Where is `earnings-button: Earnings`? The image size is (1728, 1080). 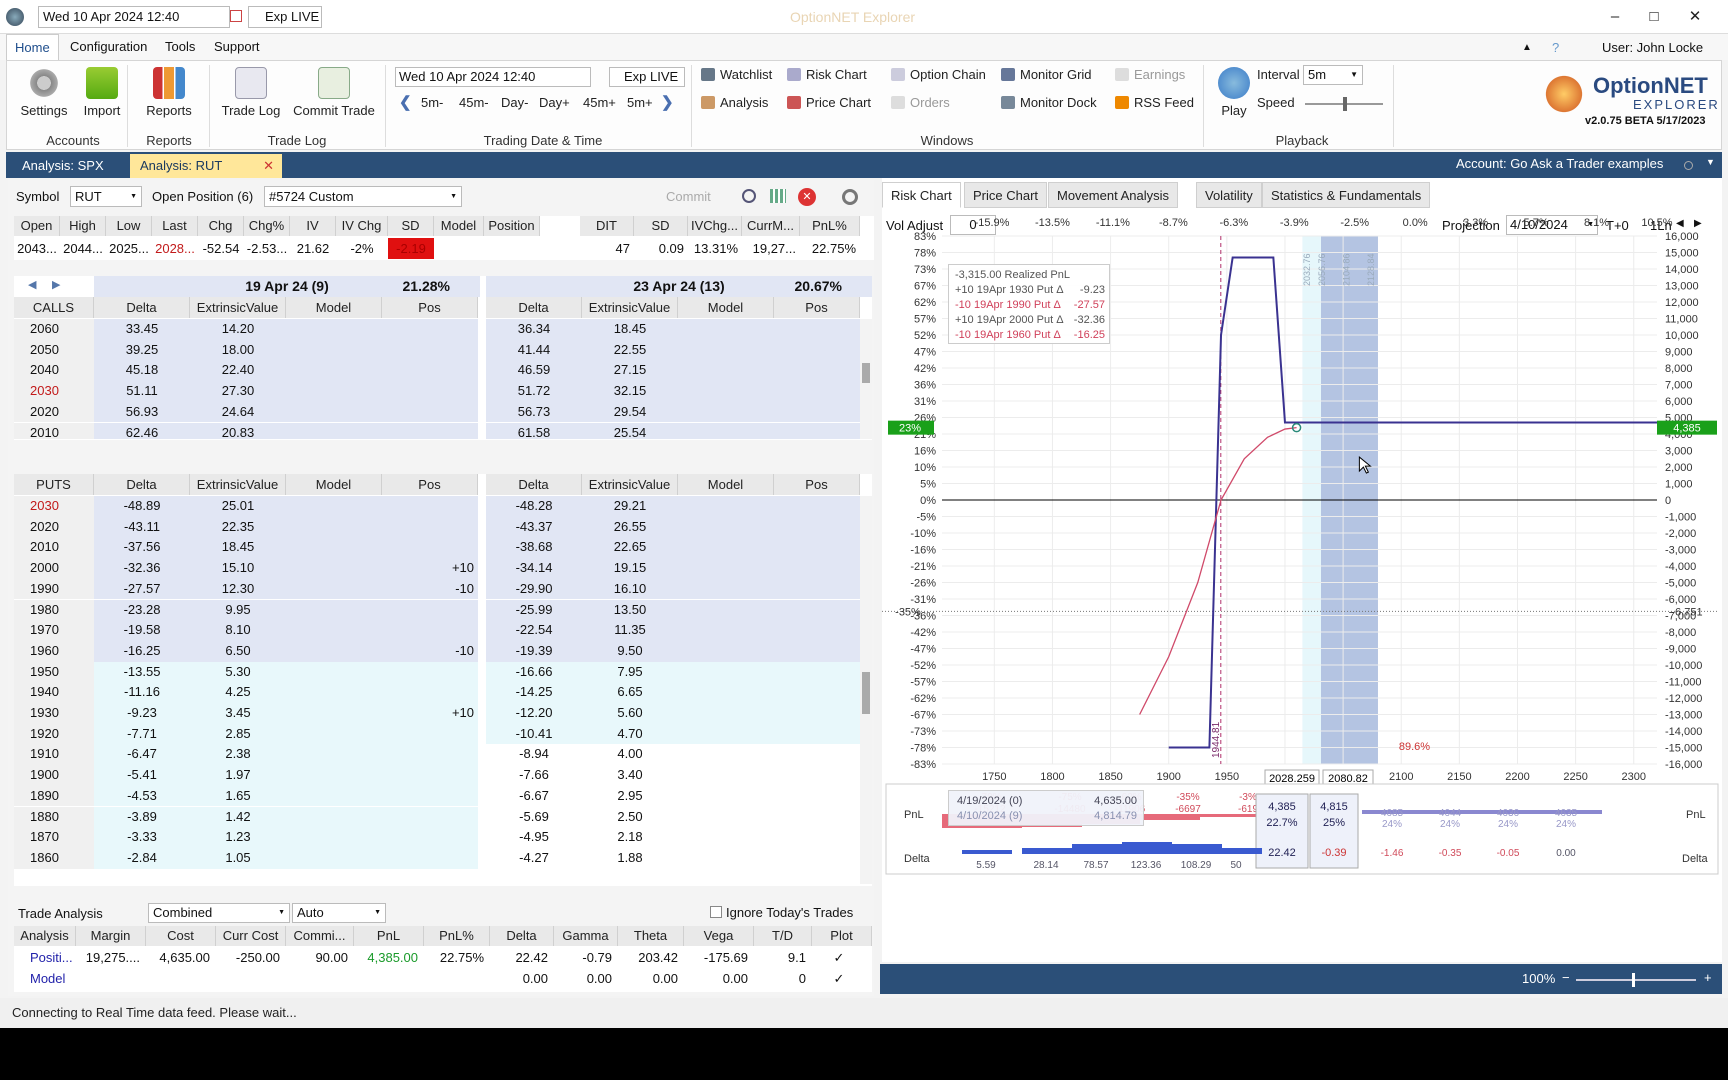 earnings-button: Earnings is located at coordinates (1150, 74).